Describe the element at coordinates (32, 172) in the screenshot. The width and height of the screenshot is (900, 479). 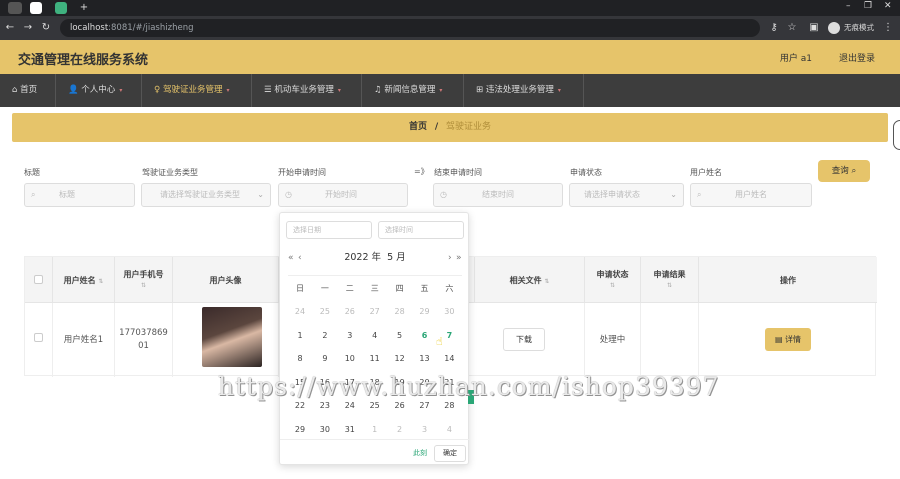
I see `title-filter-label: 标题` at that location.